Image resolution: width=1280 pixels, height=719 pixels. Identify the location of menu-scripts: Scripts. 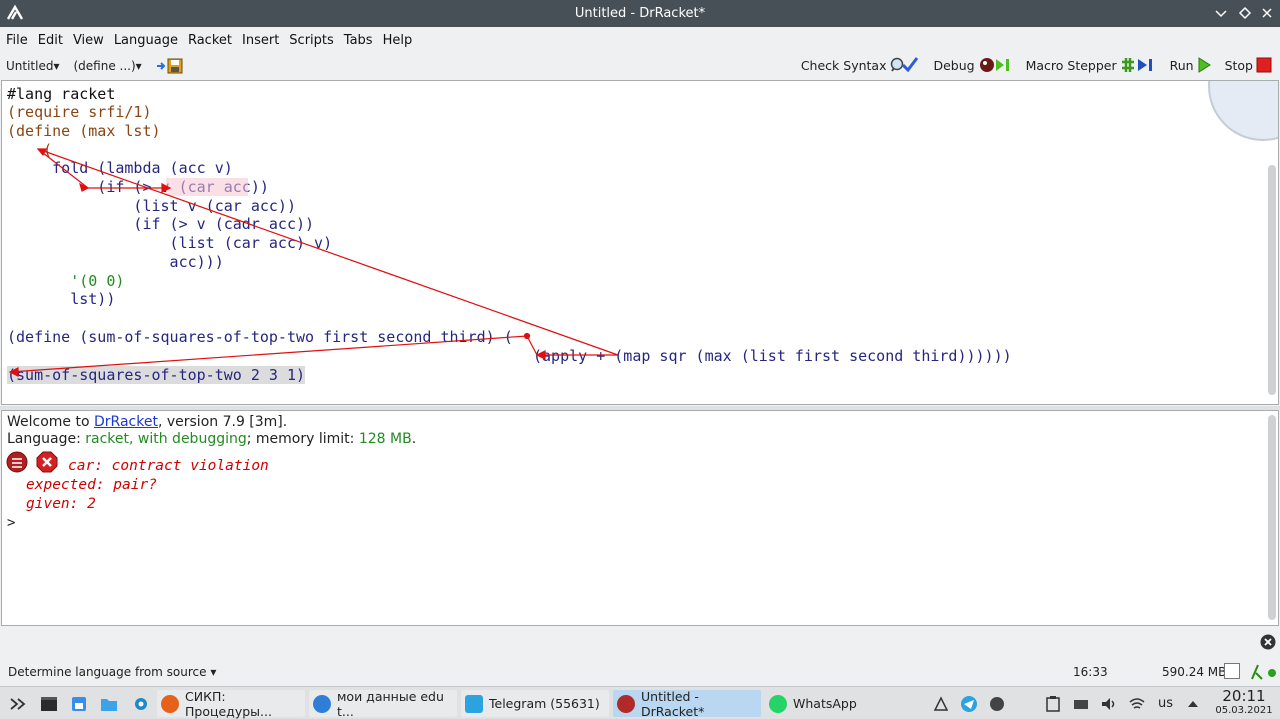
(311, 40).